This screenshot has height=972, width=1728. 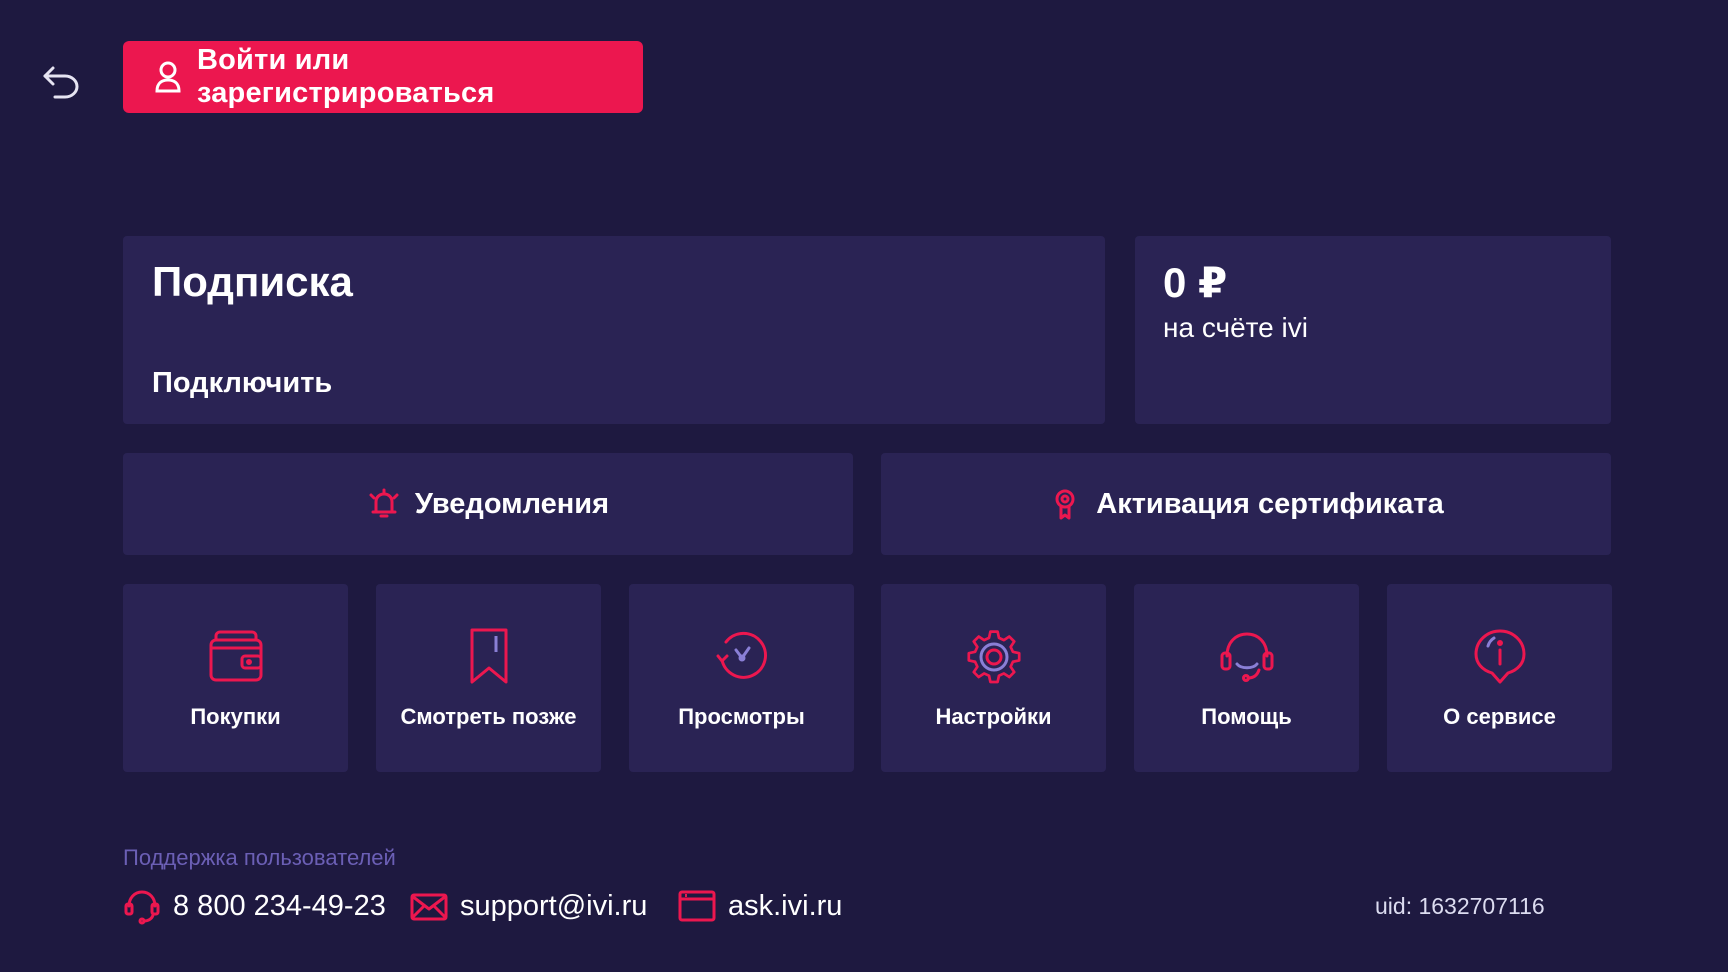 What do you see at coordinates (742, 656) in the screenshot?
I see `history-icon` at bounding box center [742, 656].